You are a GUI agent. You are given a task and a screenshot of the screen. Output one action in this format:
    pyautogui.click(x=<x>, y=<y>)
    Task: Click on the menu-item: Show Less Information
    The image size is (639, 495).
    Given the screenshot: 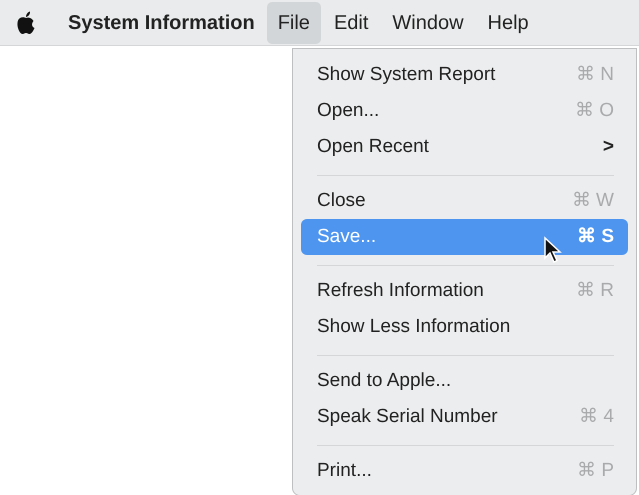 What is the action you would take?
    pyautogui.click(x=464, y=327)
    